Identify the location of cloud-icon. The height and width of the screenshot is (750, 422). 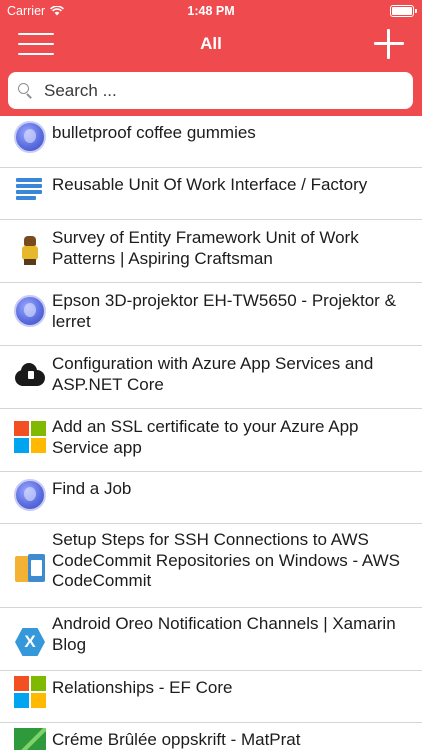
(30, 374).